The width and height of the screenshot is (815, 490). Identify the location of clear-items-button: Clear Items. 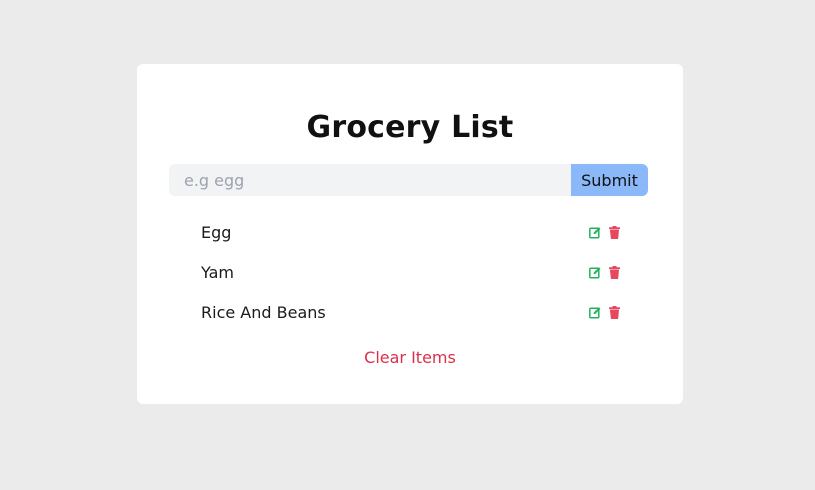
(410, 357).